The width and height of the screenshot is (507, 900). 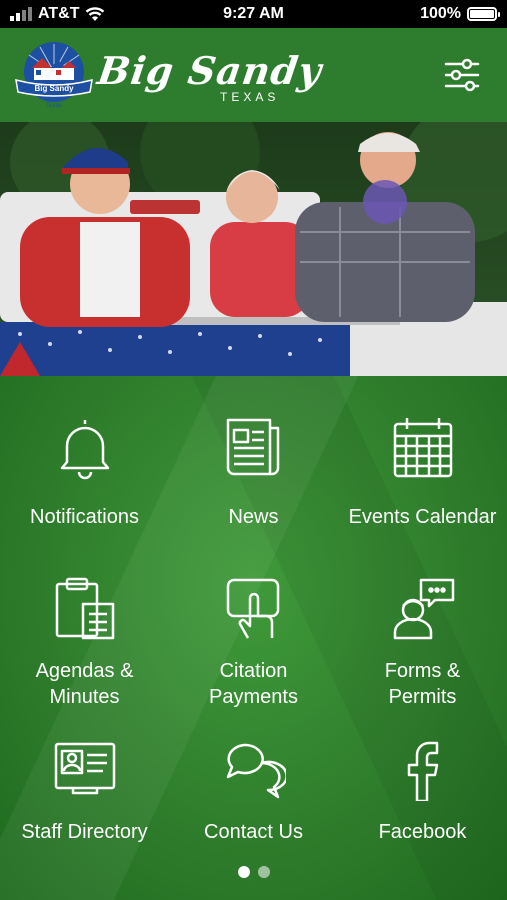 I want to click on tile-label: News, so click(x=253, y=517).